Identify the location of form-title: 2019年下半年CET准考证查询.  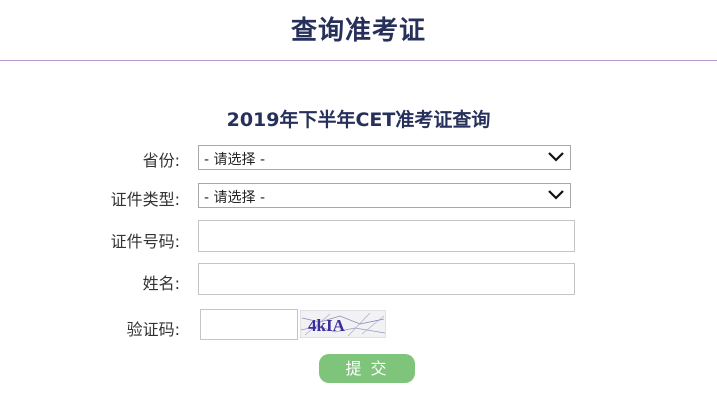
(358, 120).